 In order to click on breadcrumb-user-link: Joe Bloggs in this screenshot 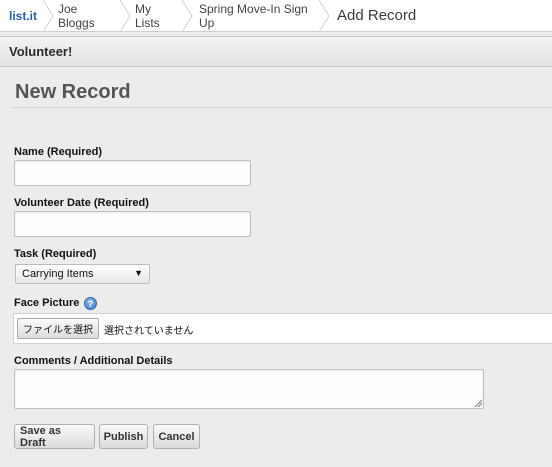, I will do `click(90, 16)`.